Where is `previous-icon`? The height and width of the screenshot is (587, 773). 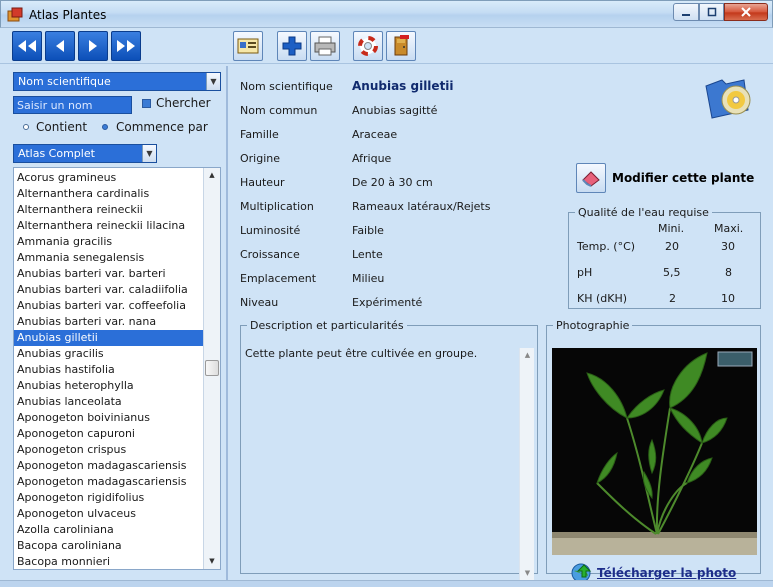
previous-icon is located at coordinates (60, 46).